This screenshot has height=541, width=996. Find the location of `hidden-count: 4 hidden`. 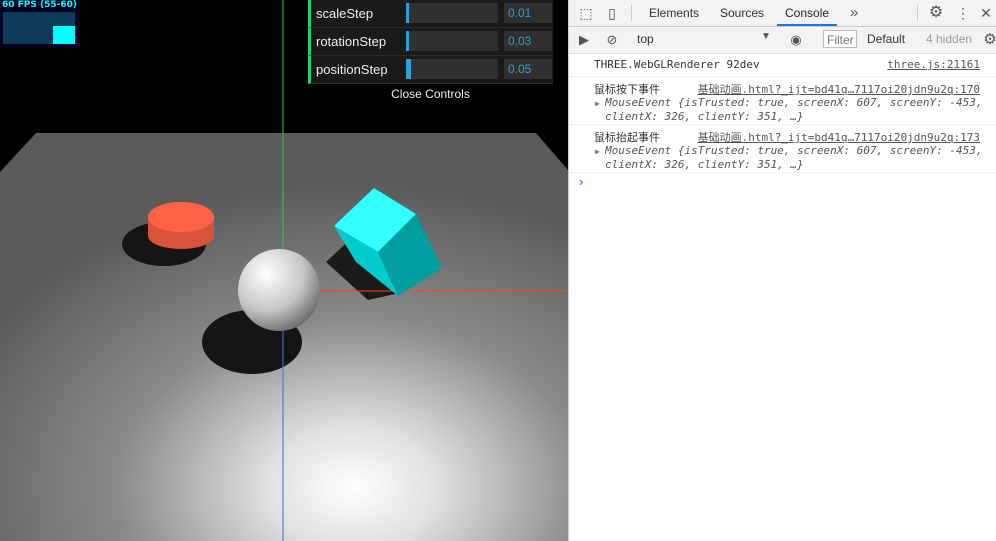

hidden-count: 4 hidden is located at coordinates (949, 39).